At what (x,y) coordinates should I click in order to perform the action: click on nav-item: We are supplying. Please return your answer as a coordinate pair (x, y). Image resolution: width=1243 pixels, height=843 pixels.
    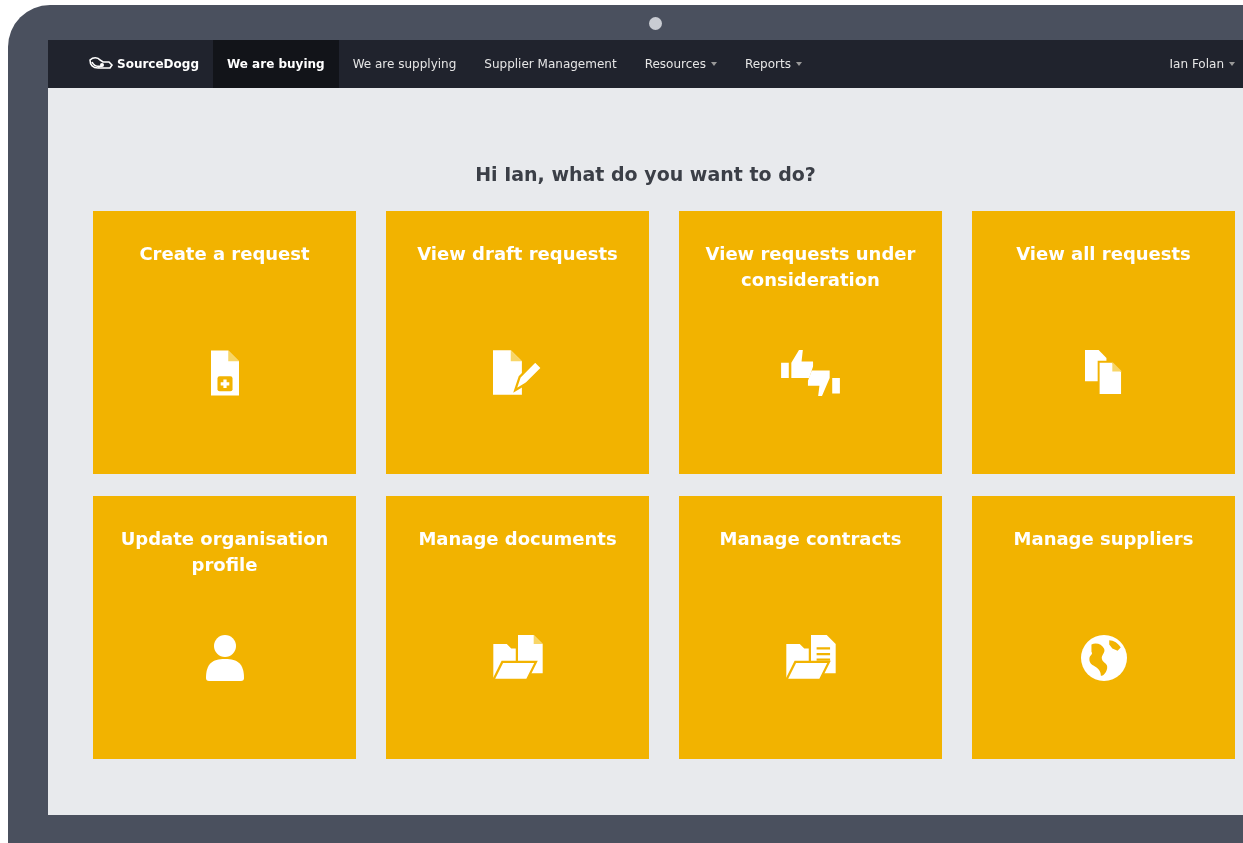
    Looking at the image, I should click on (404, 64).